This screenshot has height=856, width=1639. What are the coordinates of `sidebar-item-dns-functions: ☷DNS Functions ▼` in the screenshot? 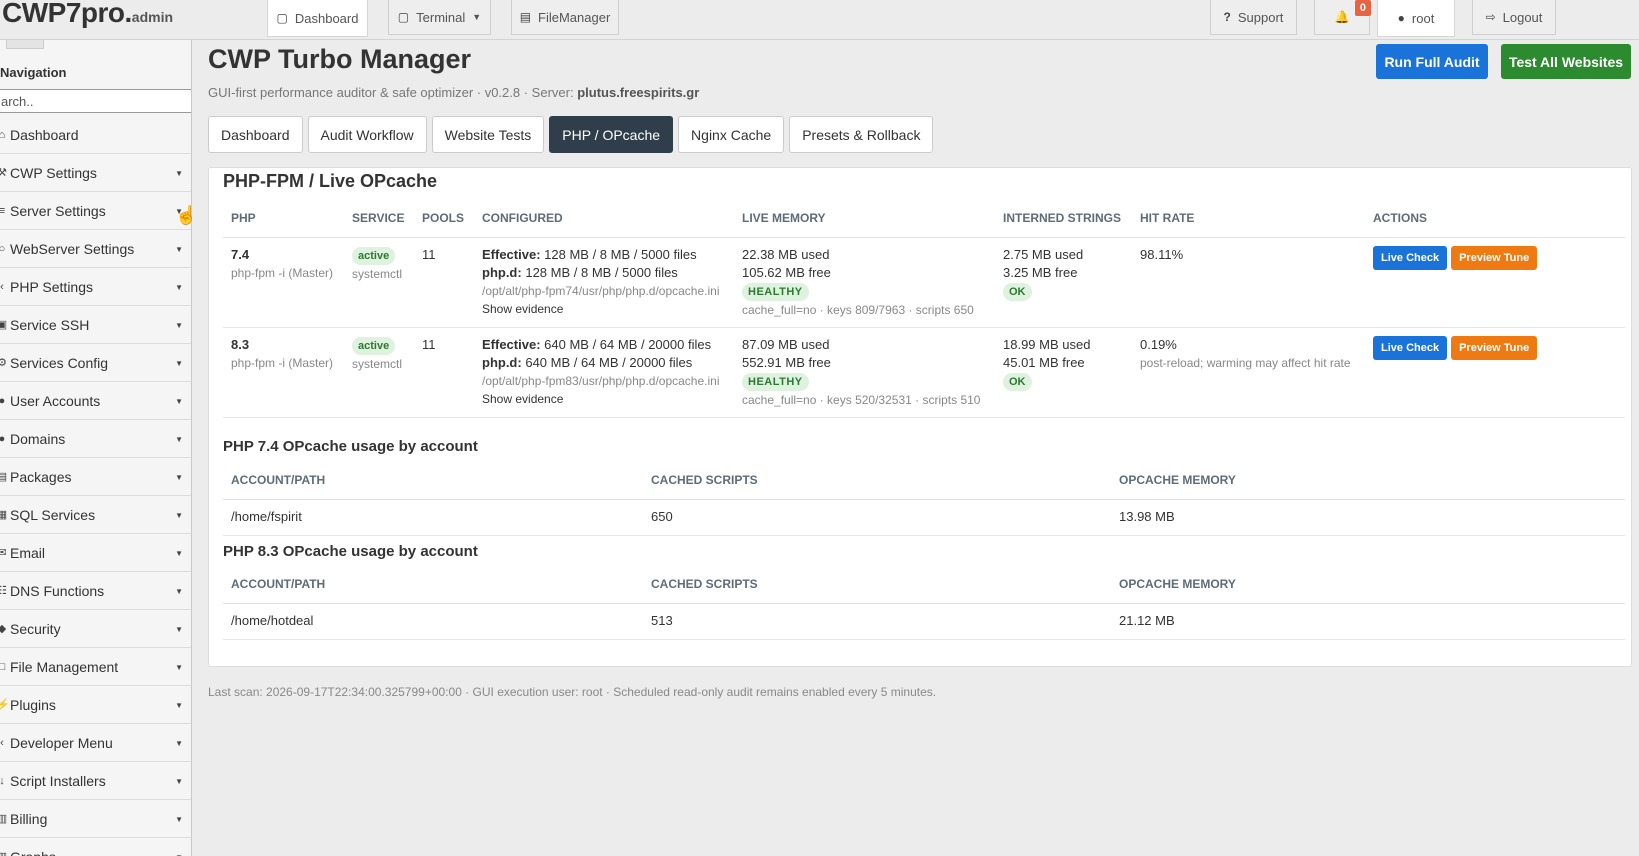 It's located at (95, 591).